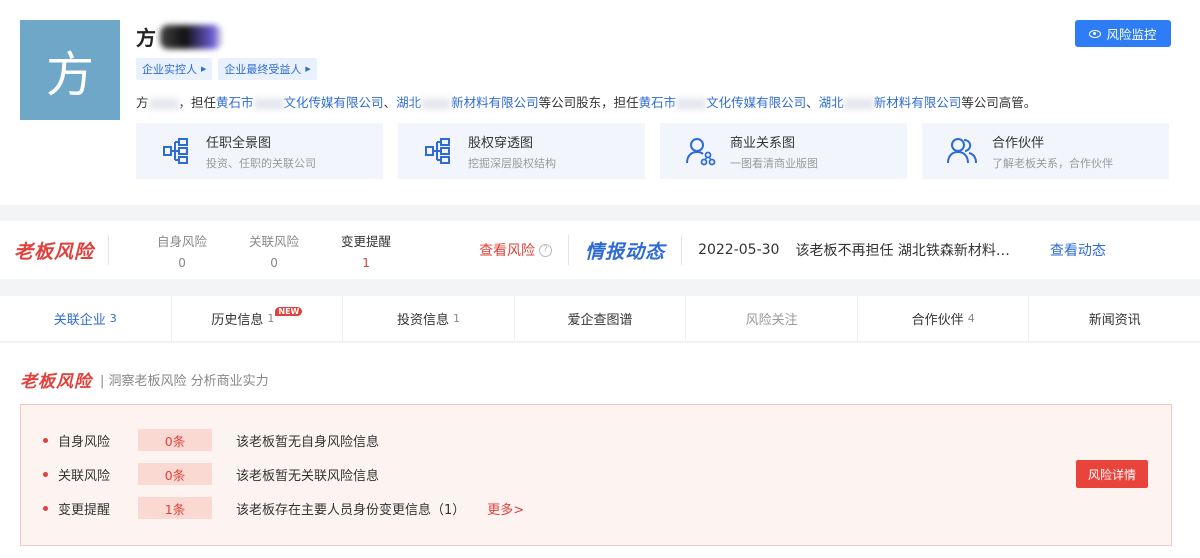 The height and width of the screenshot is (558, 1200). I want to click on tag-label: 企业最终受益人, so click(263, 69).